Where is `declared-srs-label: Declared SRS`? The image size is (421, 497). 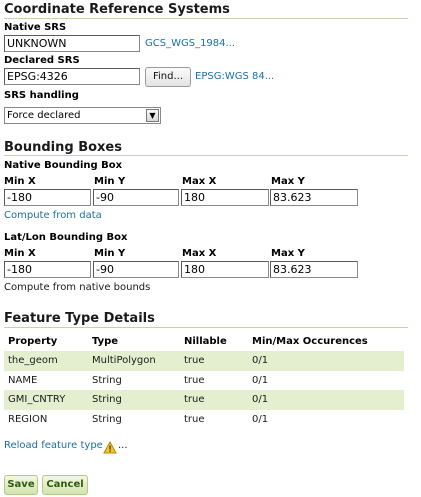
declared-srs-label: Declared SRS is located at coordinates (42, 60).